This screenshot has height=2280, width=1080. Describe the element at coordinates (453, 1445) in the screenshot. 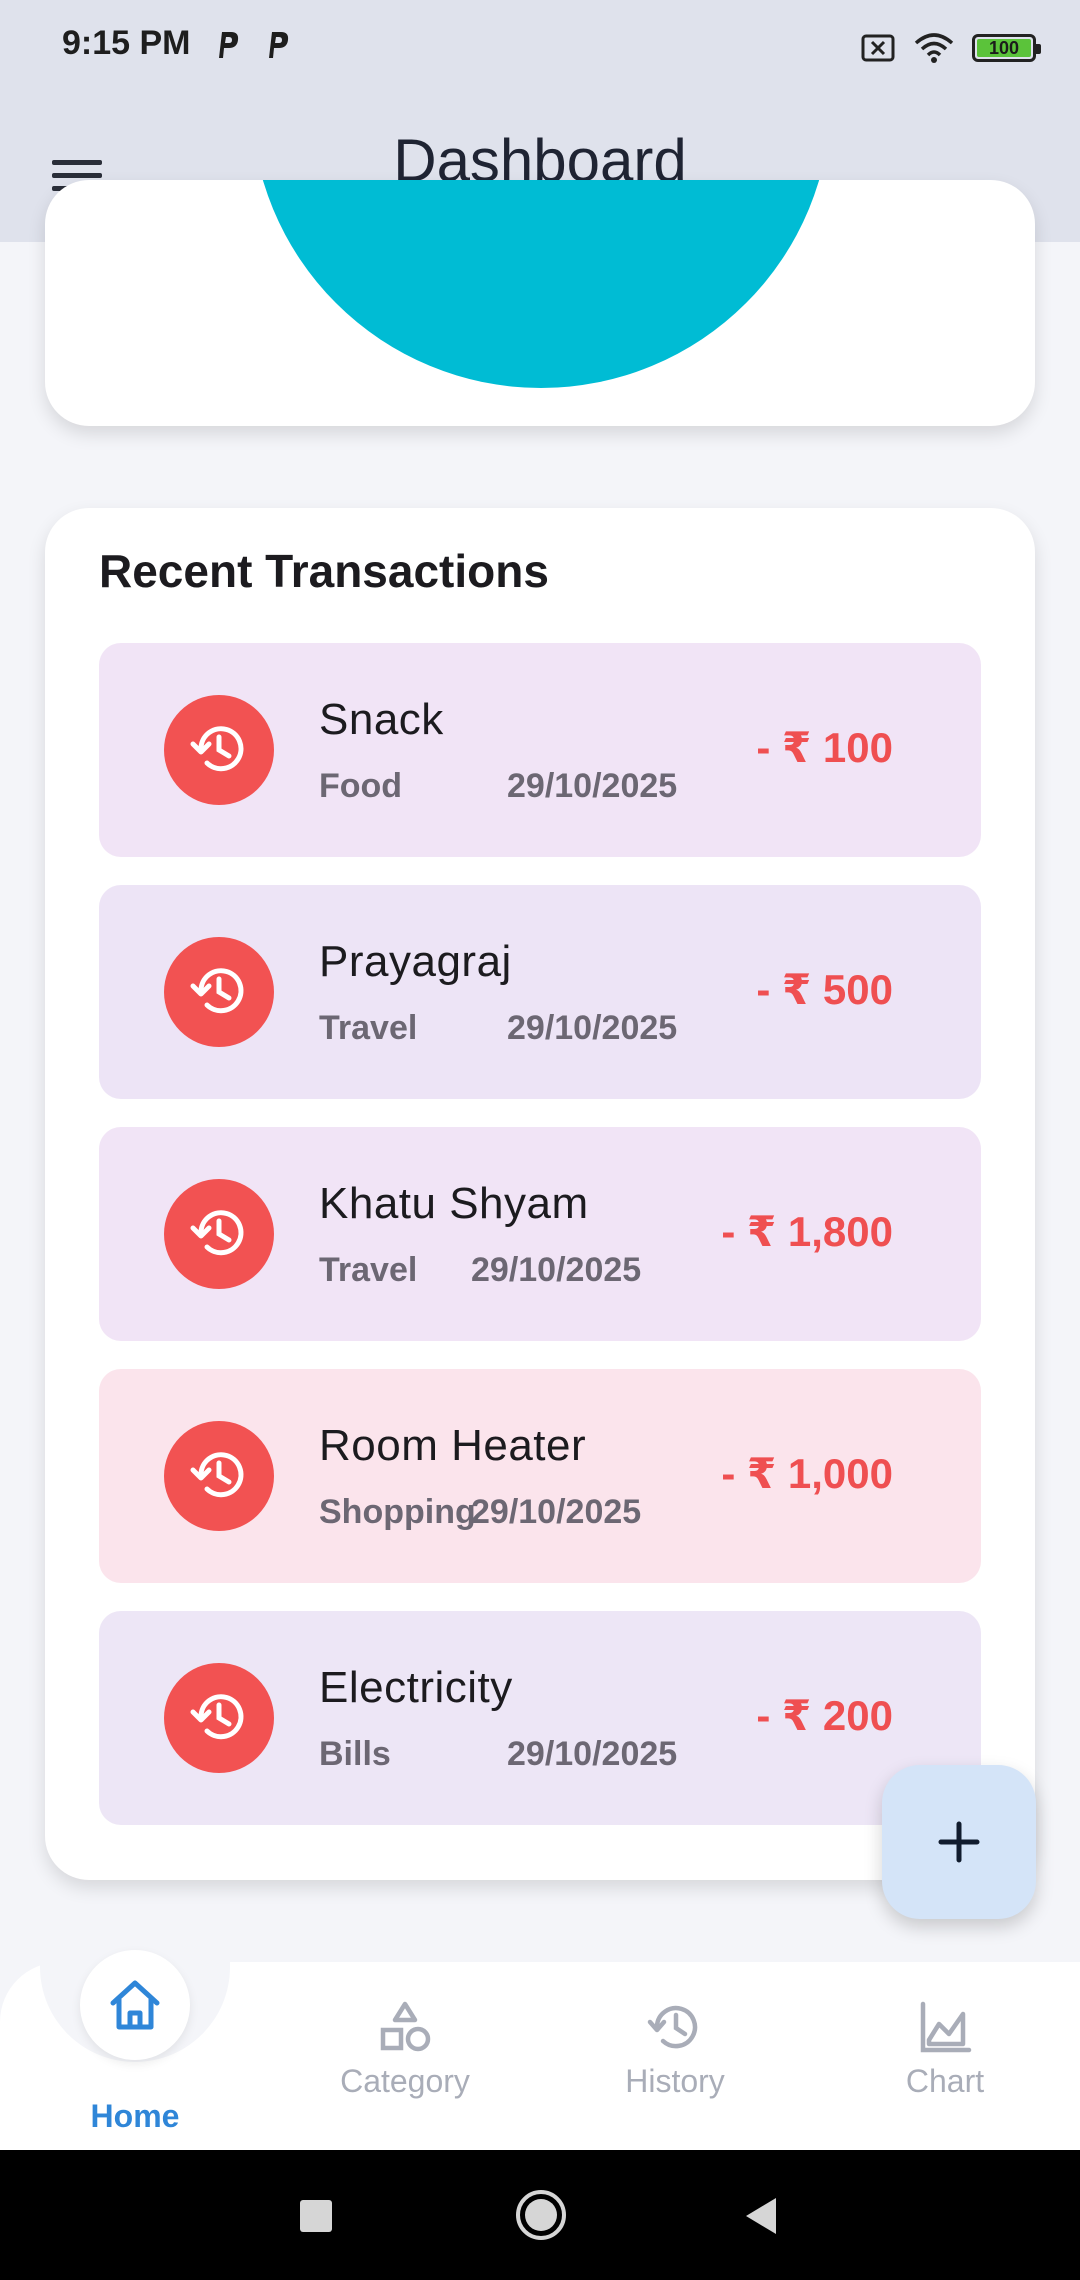

I see `transaction-name: Room Heater` at that location.